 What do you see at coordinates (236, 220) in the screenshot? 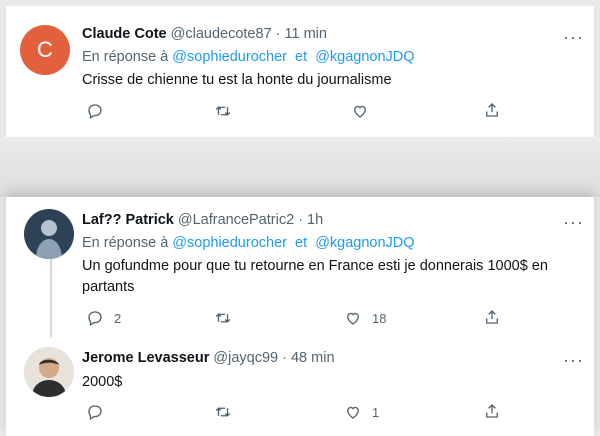
I see `author-handle: @LafrancePatric2` at bounding box center [236, 220].